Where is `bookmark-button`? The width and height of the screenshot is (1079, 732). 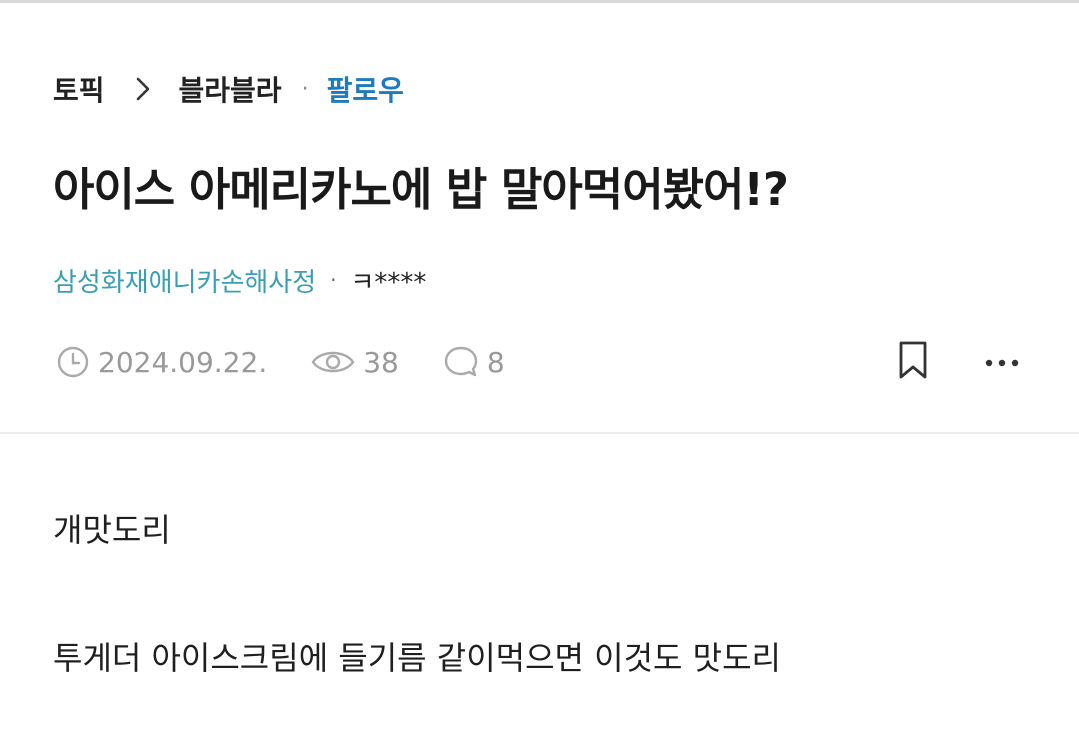 bookmark-button is located at coordinates (913, 362).